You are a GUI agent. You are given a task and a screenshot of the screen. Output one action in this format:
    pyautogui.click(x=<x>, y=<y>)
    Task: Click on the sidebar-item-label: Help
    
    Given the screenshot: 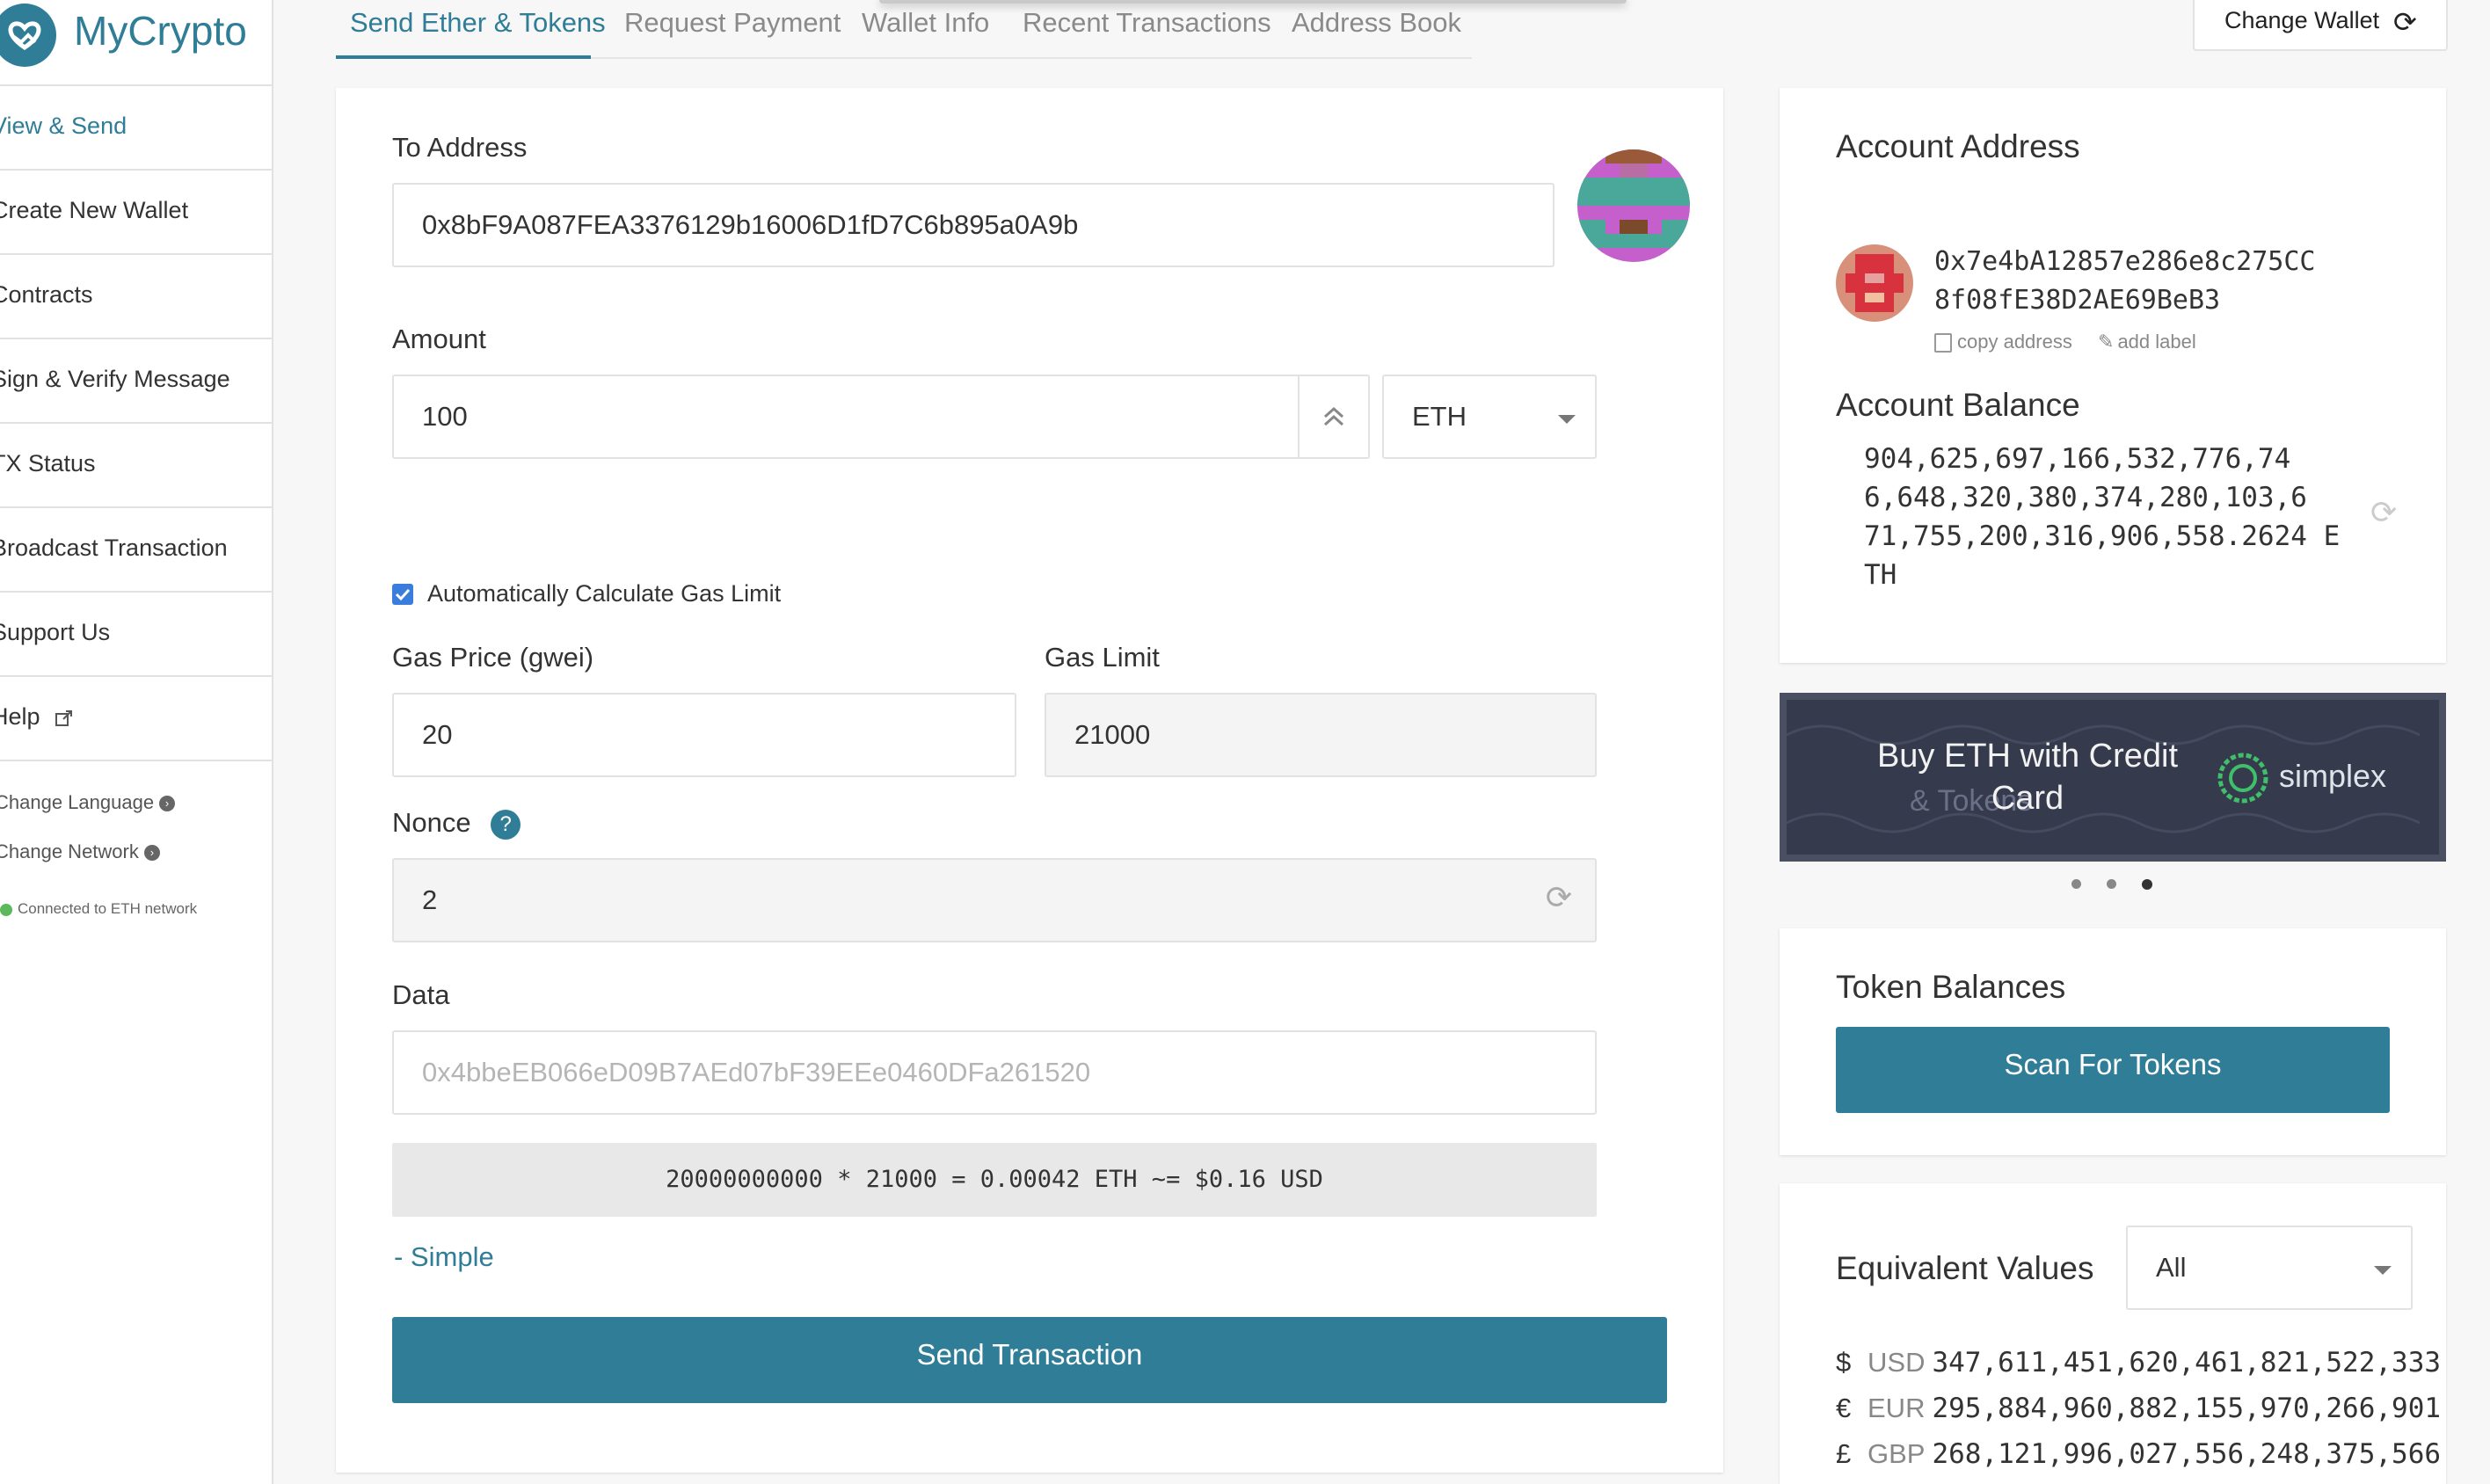 What is the action you would take?
    pyautogui.click(x=20, y=717)
    